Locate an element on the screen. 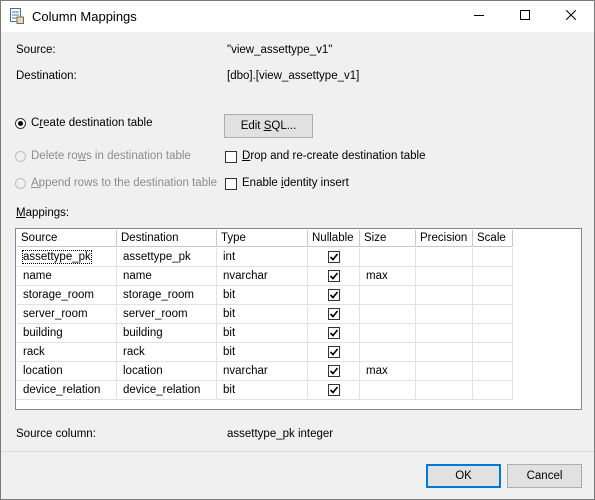 This screenshot has width=595, height=500. cell-source-text: device_relation is located at coordinates (62, 390).